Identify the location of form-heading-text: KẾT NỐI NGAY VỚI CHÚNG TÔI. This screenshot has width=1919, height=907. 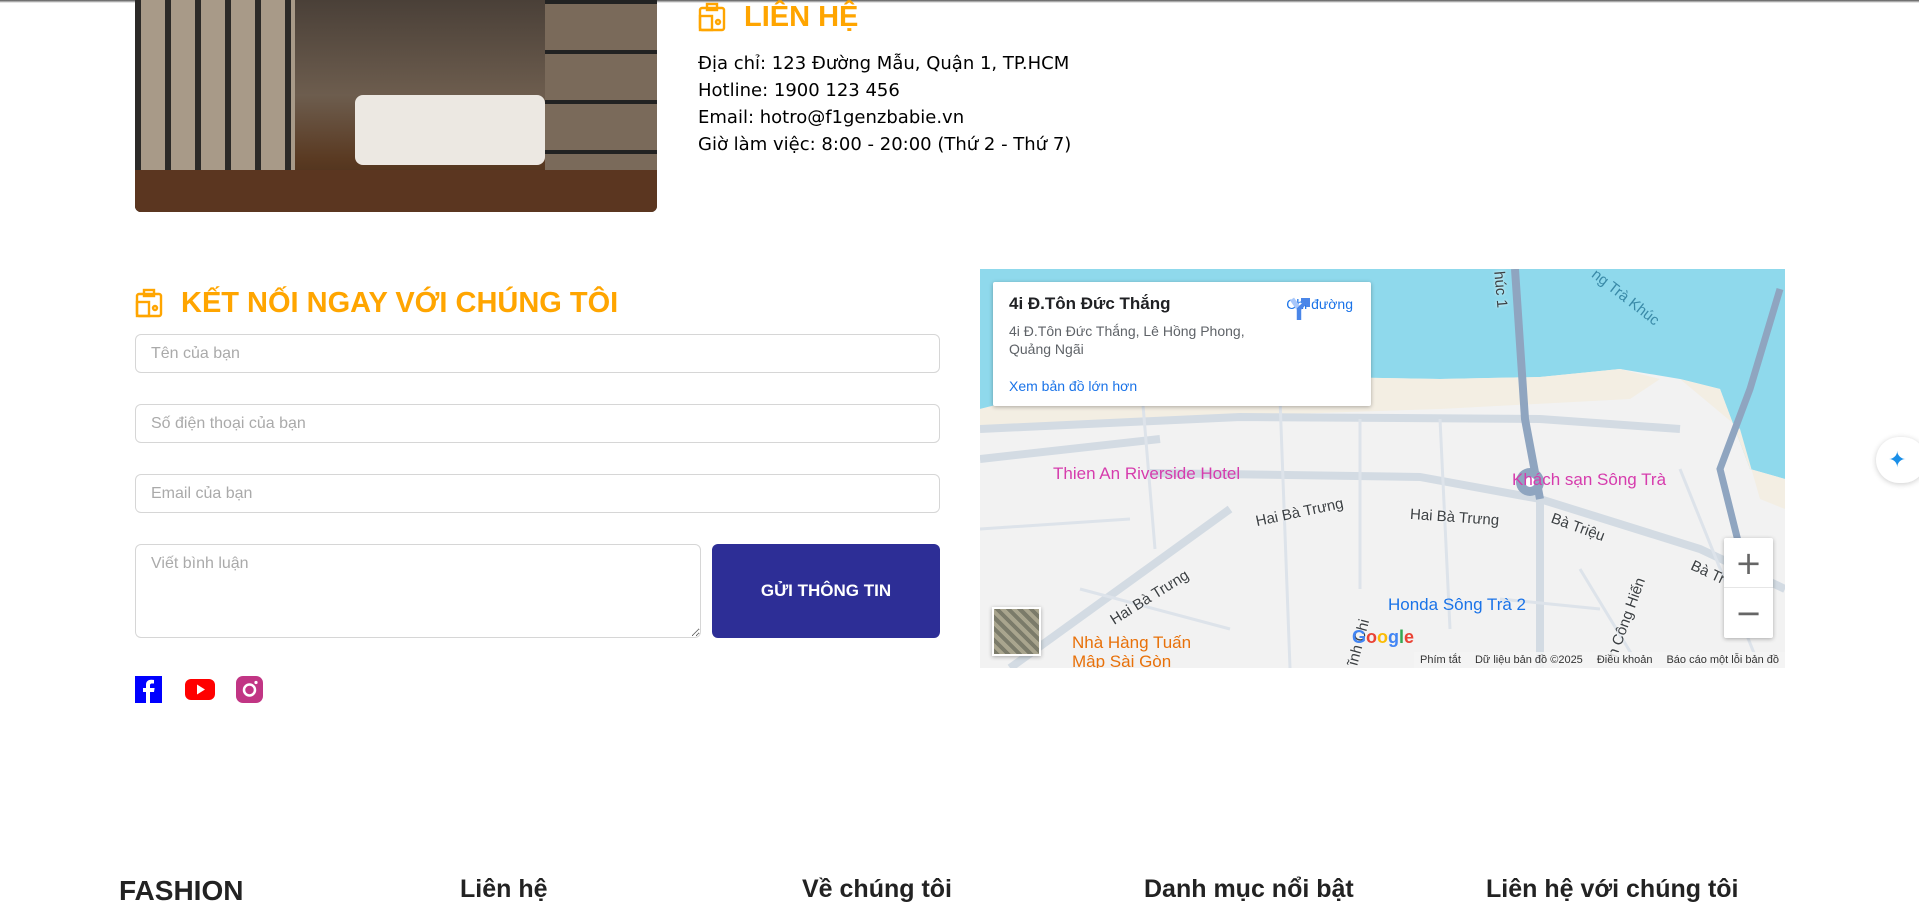
(400, 302).